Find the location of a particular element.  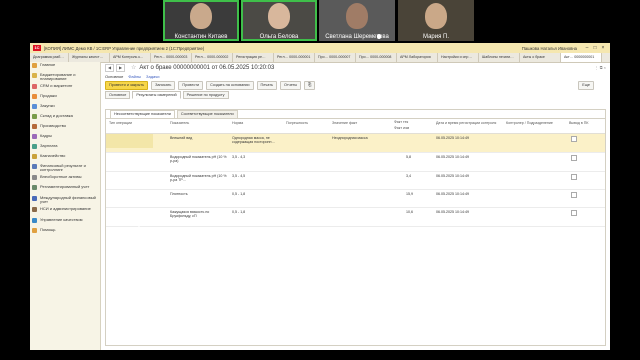

link-files: Файлы is located at coordinates (134, 76).